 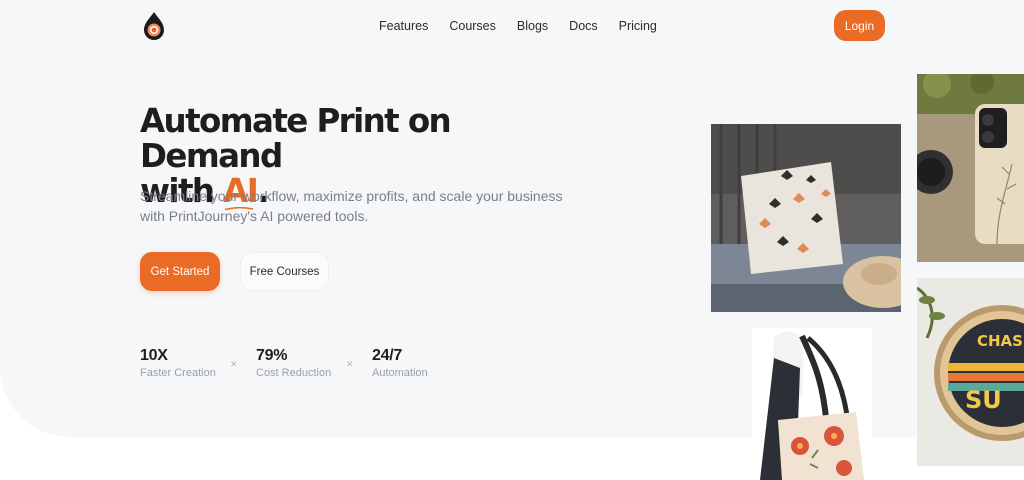 I want to click on free-courses-button: Free Courses, so click(x=284, y=271).